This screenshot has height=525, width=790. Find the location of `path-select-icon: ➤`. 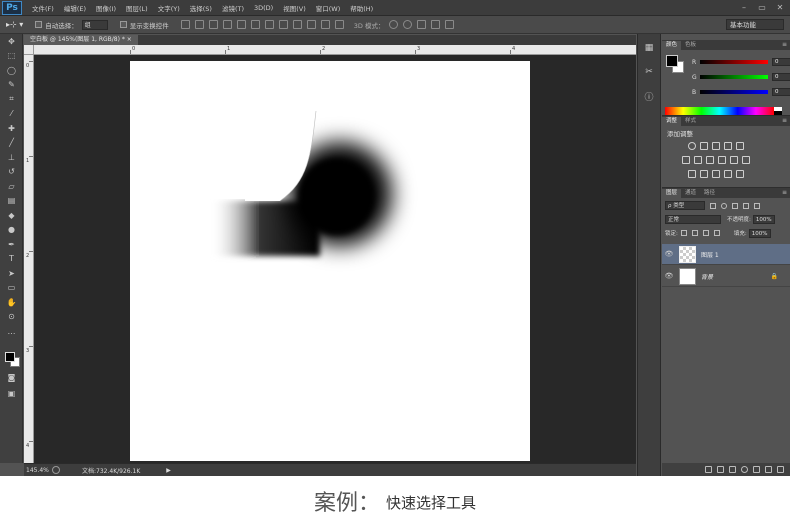

path-select-icon: ➤ is located at coordinates (11, 273).